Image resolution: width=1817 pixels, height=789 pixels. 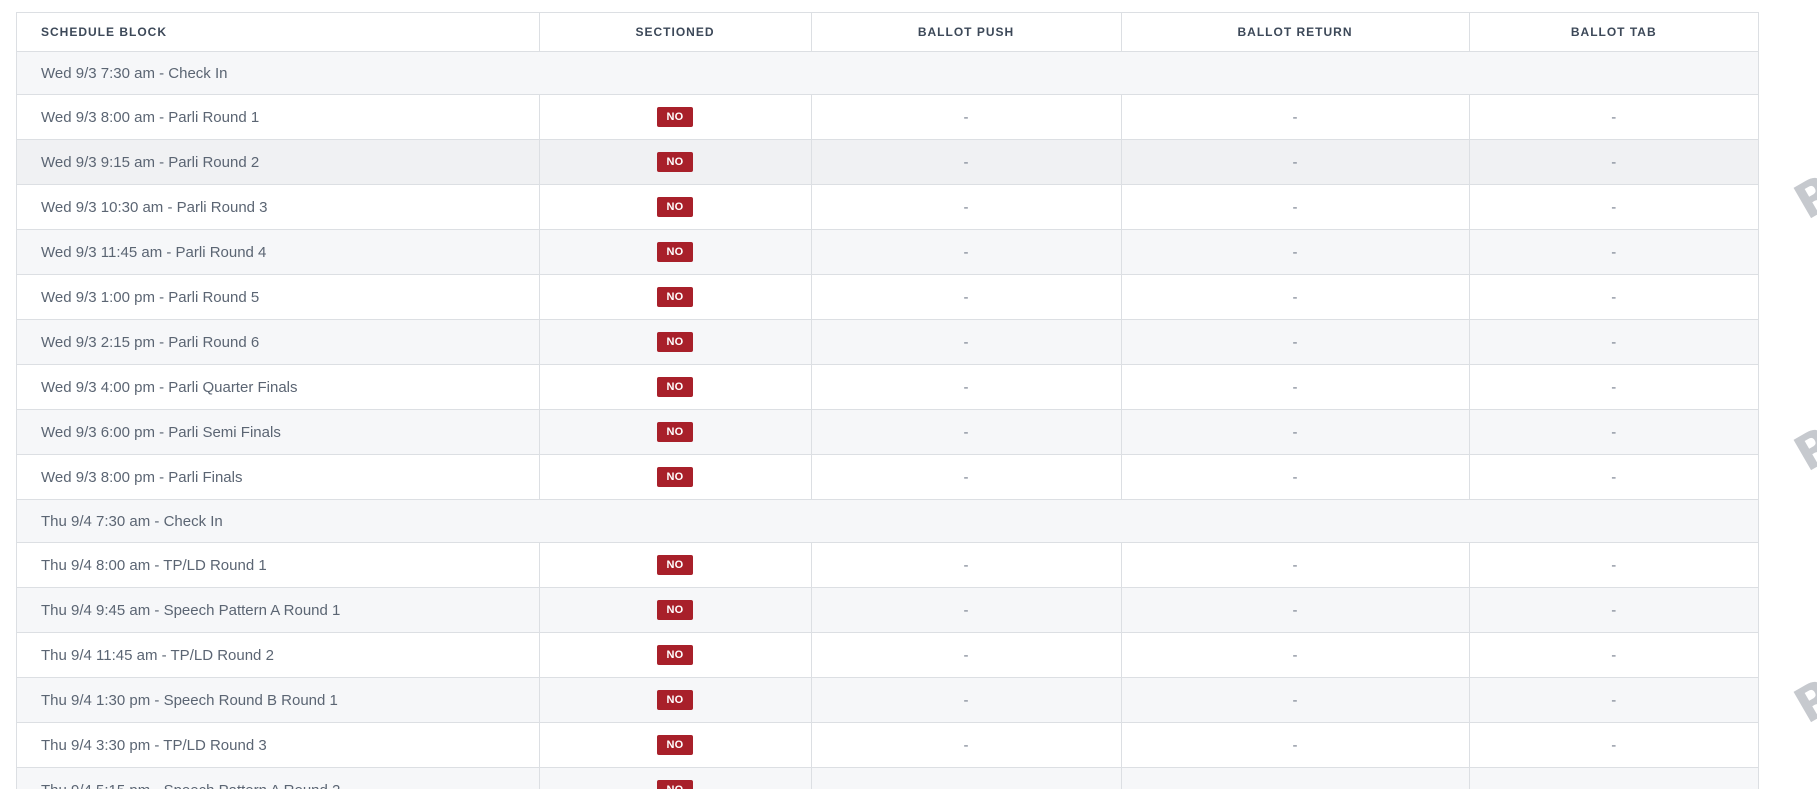 I want to click on round-name: Wed 9/3 11:45 am - Parli Round 4, so click(x=278, y=252).